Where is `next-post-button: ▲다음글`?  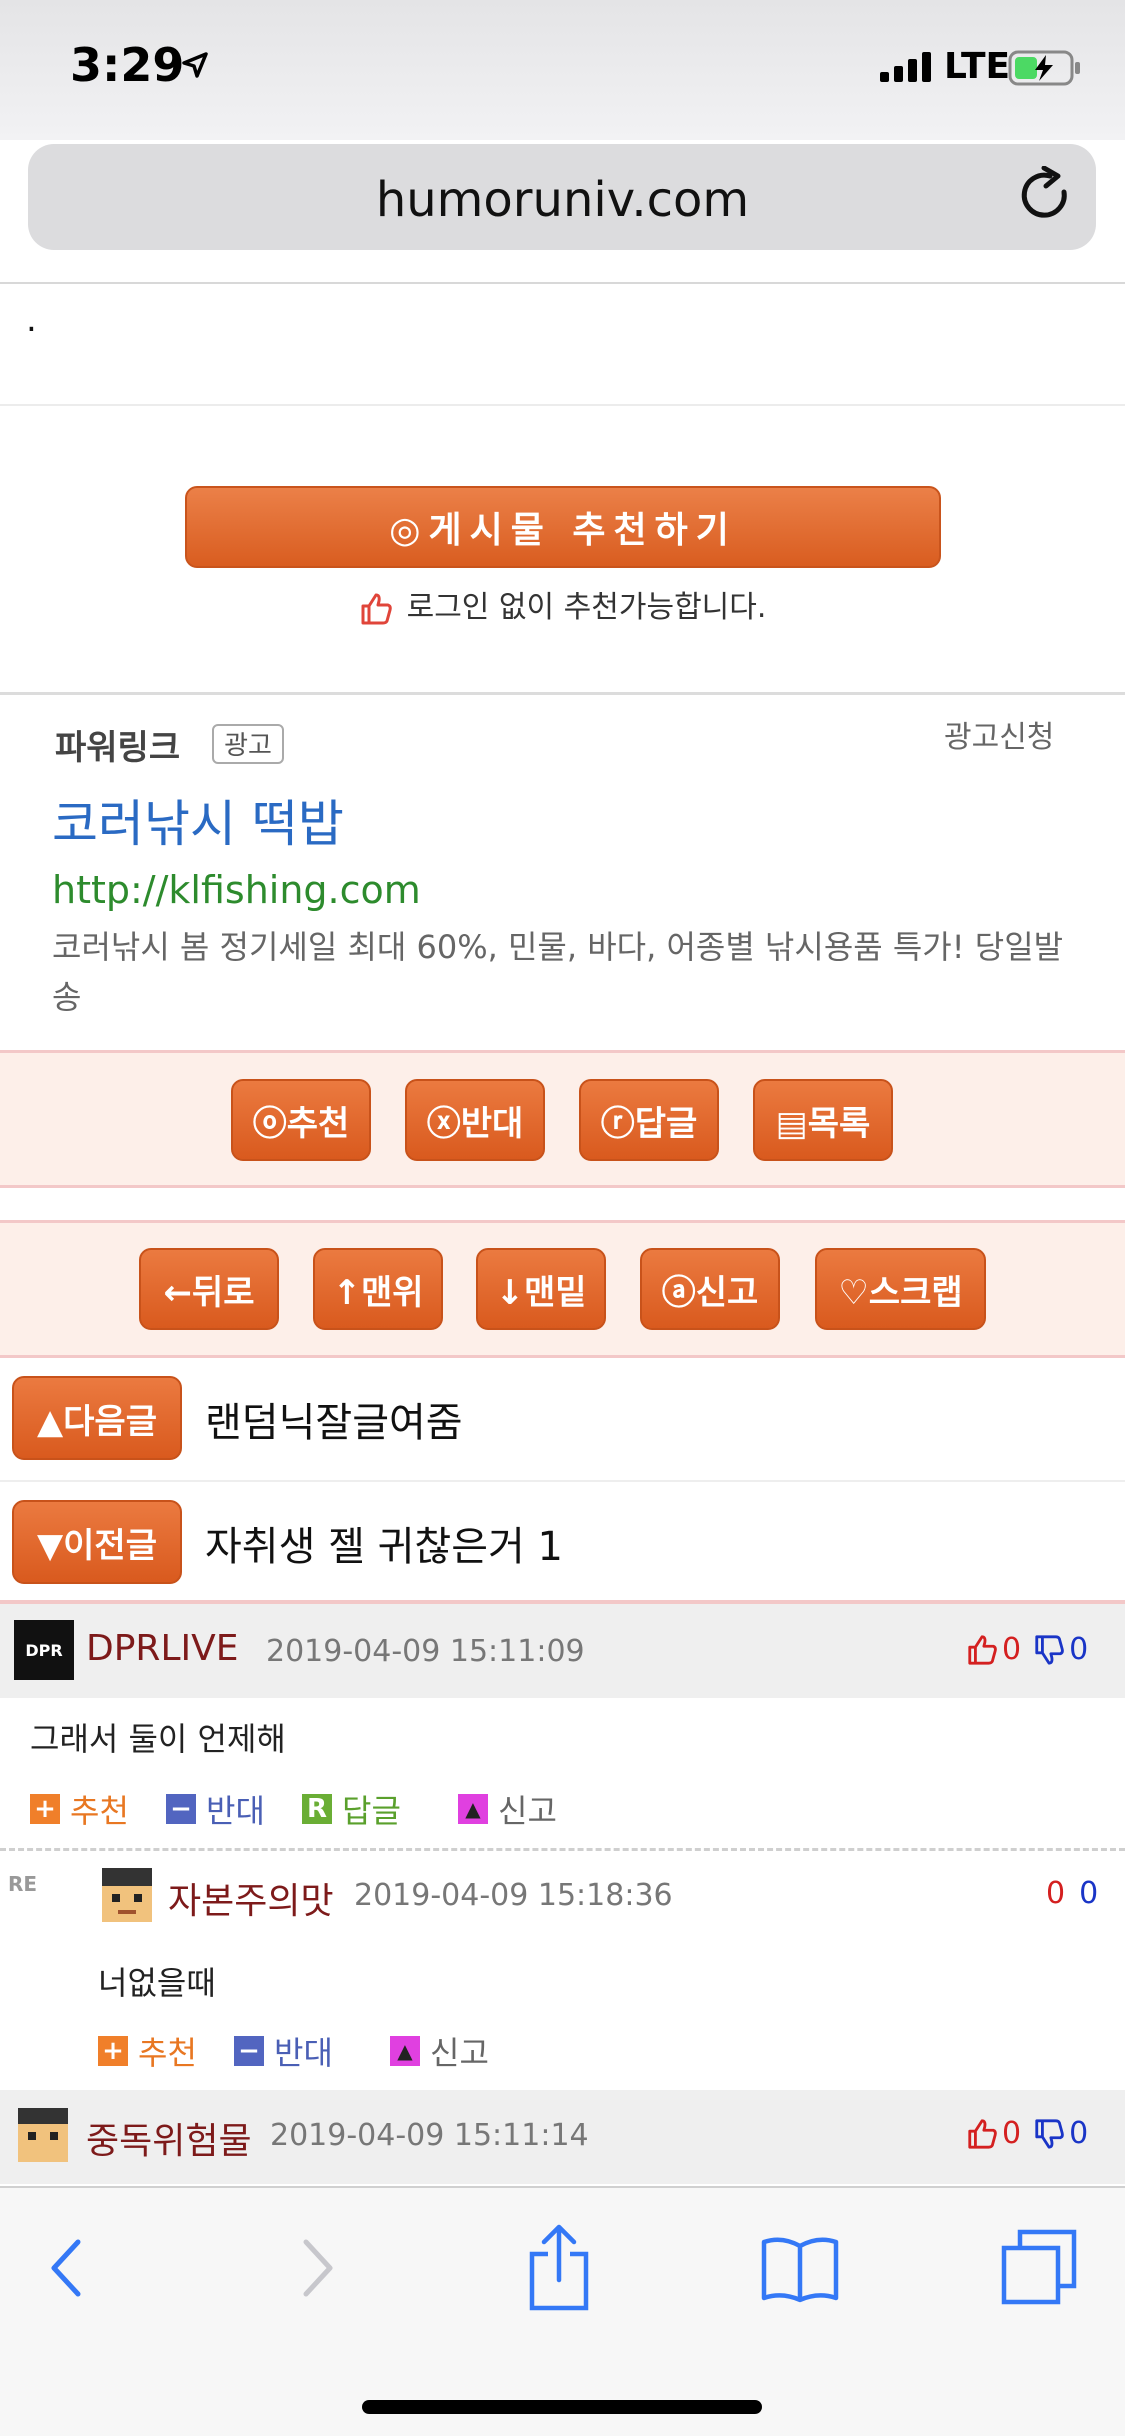
next-post-button: ▲다음글 is located at coordinates (97, 1418).